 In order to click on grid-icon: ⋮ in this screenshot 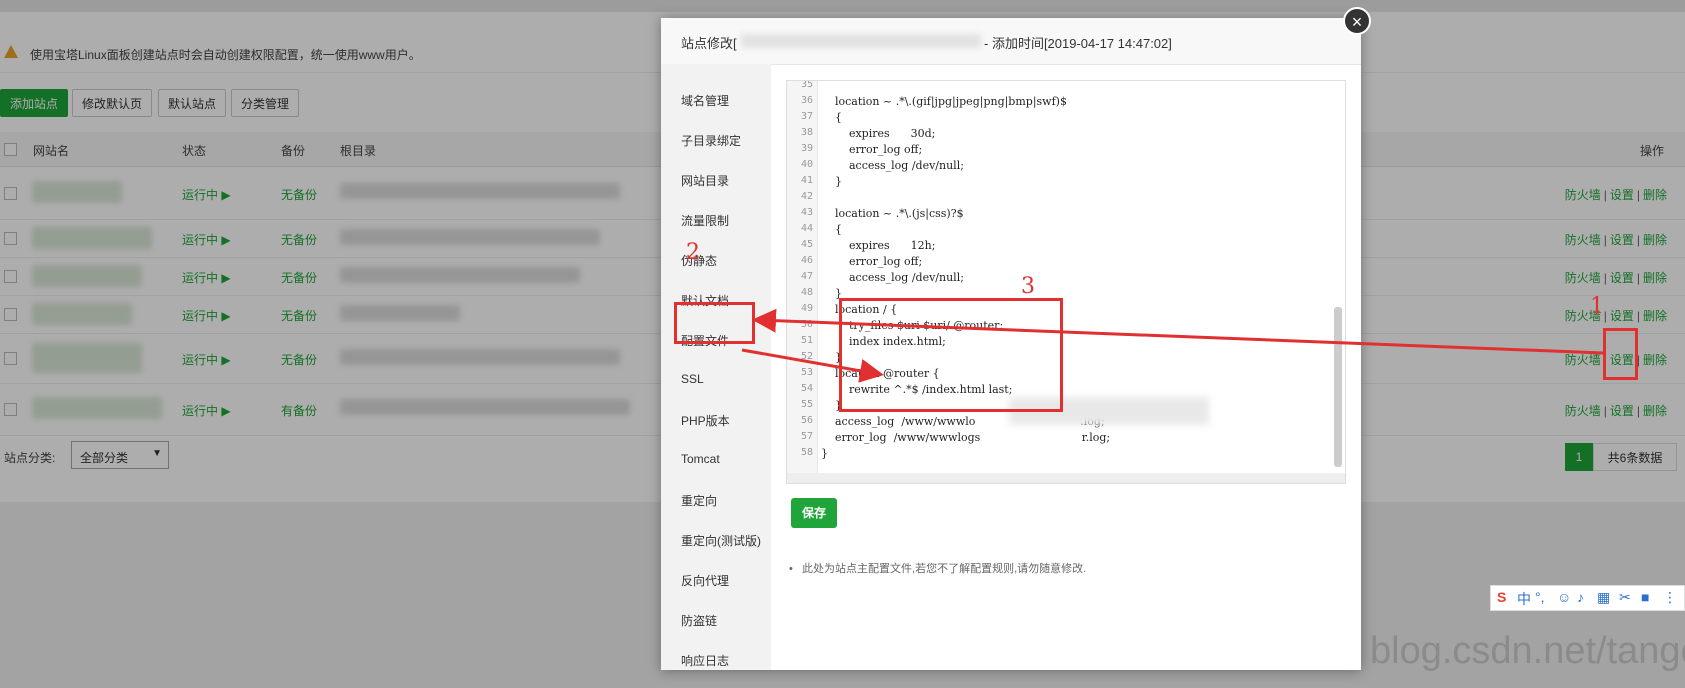, I will do `click(1670, 597)`.